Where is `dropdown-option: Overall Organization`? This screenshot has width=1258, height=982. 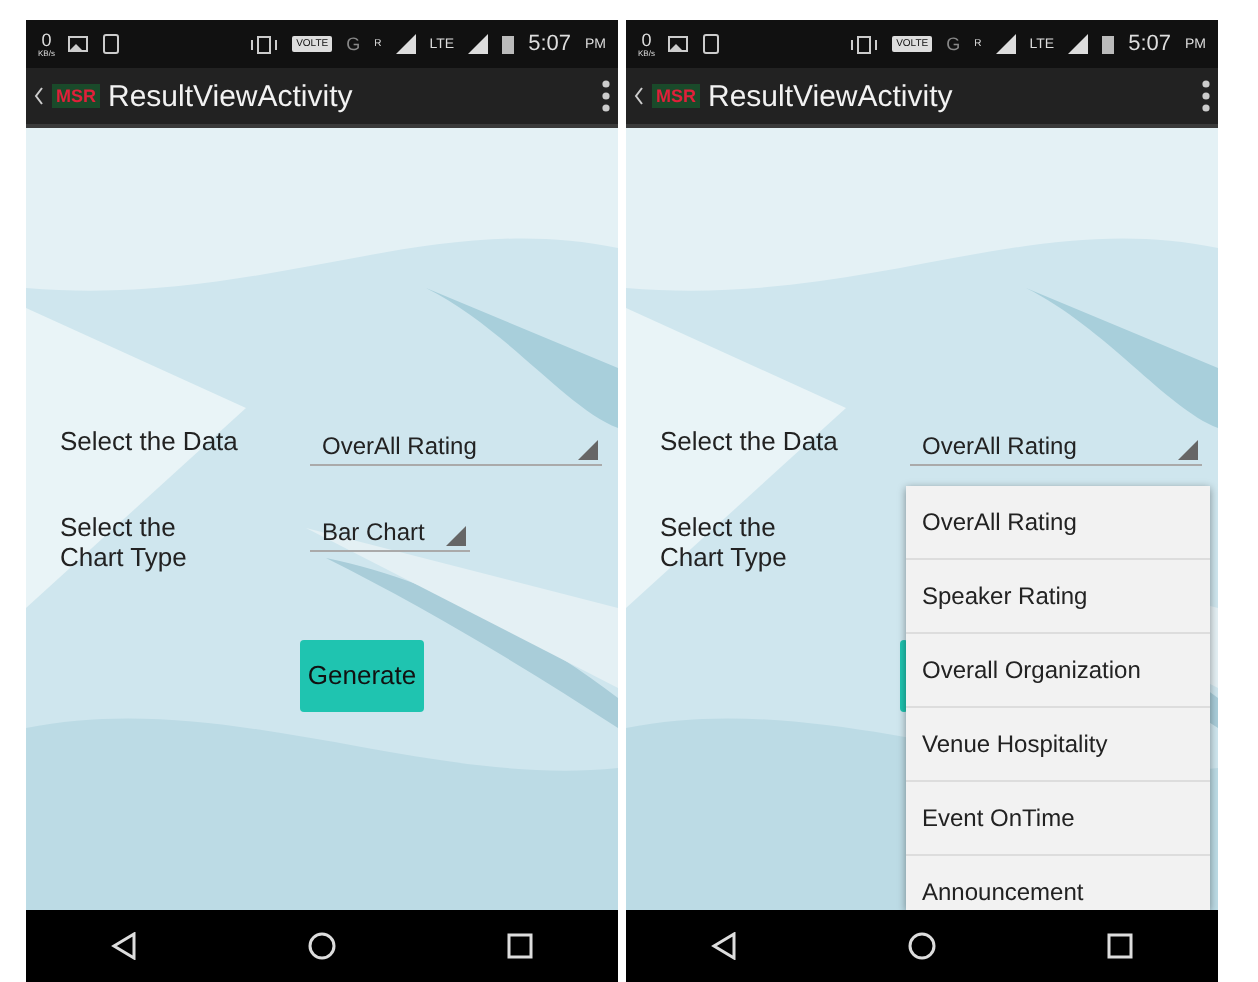 dropdown-option: Overall Organization is located at coordinates (1058, 671).